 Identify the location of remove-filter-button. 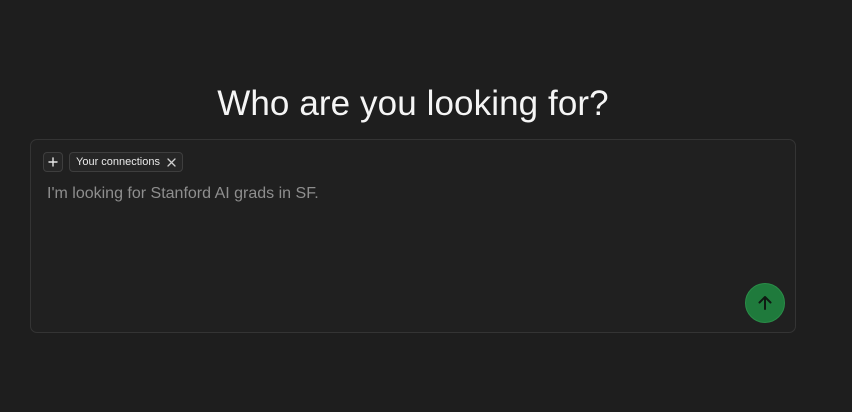
(171, 162).